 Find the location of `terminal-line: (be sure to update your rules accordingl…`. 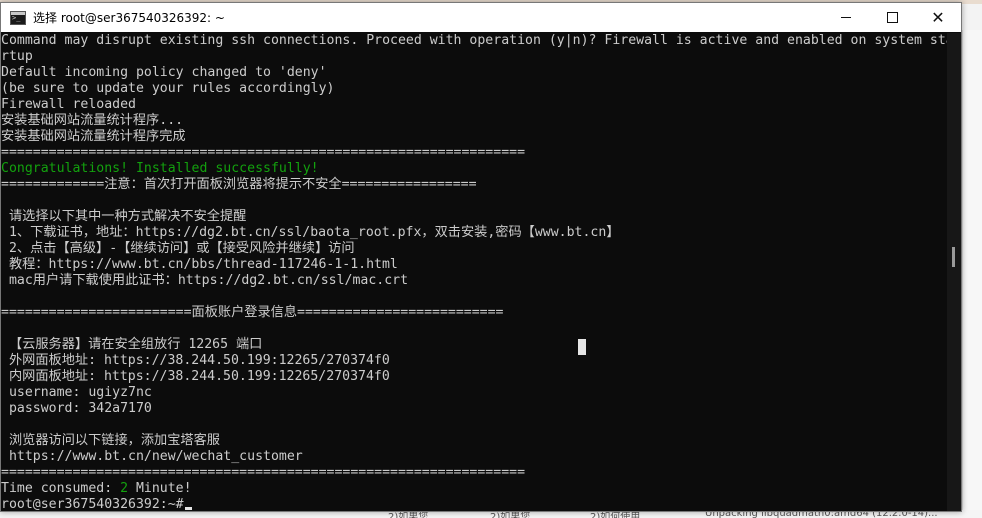

terminal-line: (be sure to update your rules accordingl… is located at coordinates (168, 88).